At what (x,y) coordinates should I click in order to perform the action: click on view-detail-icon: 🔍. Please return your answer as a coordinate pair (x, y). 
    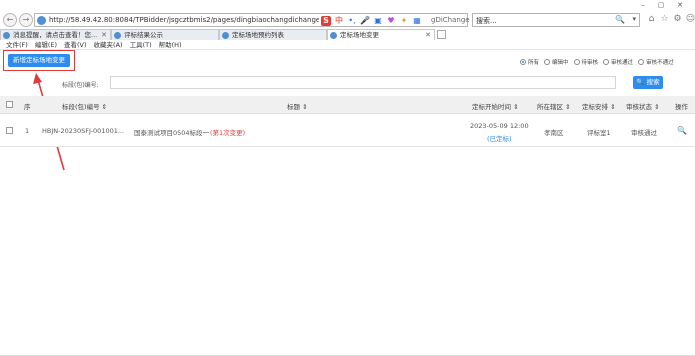
    Looking at the image, I should click on (682, 130).